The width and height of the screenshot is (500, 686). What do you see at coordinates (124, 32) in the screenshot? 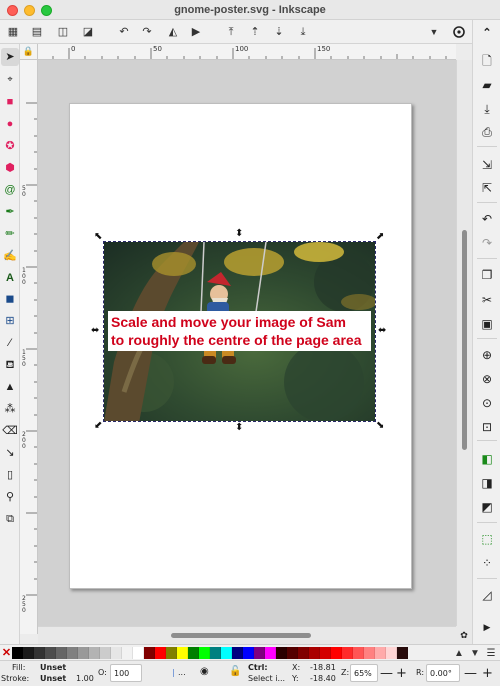
I see `rotate-ccw-button: ↶` at bounding box center [124, 32].